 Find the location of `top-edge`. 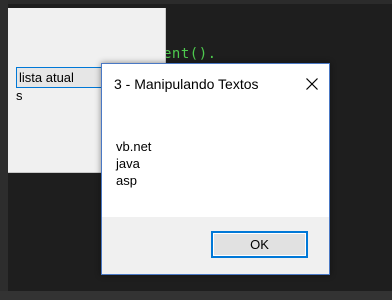

top-edge is located at coordinates (196, 2).